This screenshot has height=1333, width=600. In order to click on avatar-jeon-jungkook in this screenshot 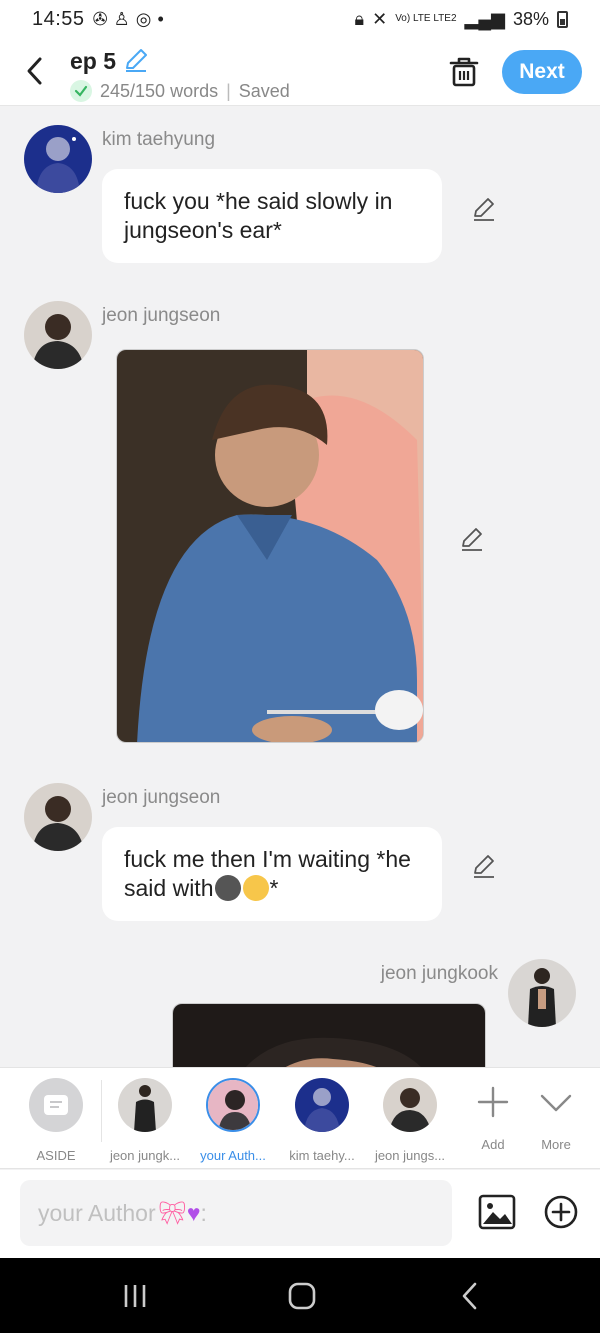, I will do `click(542, 993)`.